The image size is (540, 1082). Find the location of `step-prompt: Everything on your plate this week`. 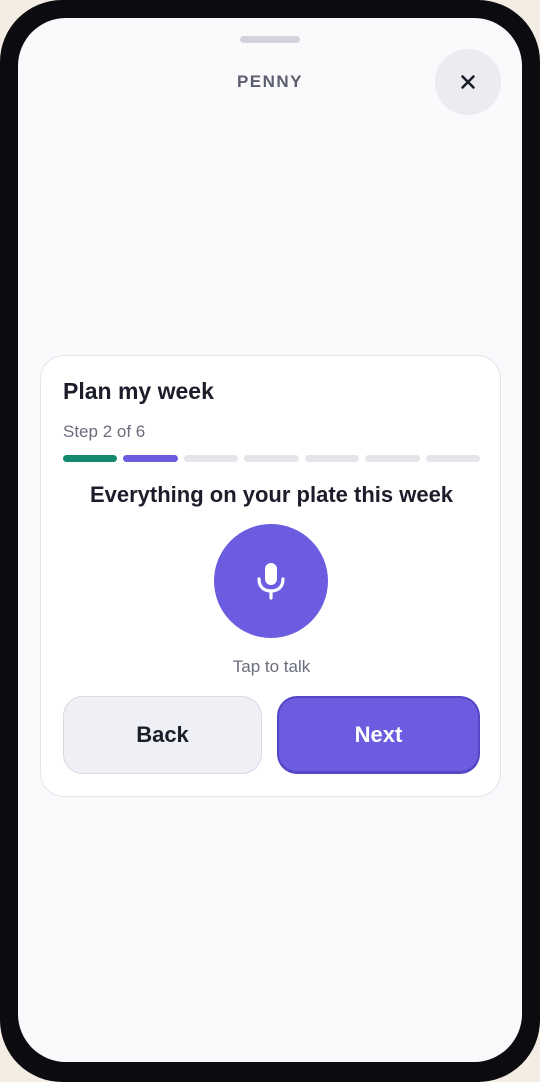

step-prompt: Everything on your plate this week is located at coordinates (271, 494).